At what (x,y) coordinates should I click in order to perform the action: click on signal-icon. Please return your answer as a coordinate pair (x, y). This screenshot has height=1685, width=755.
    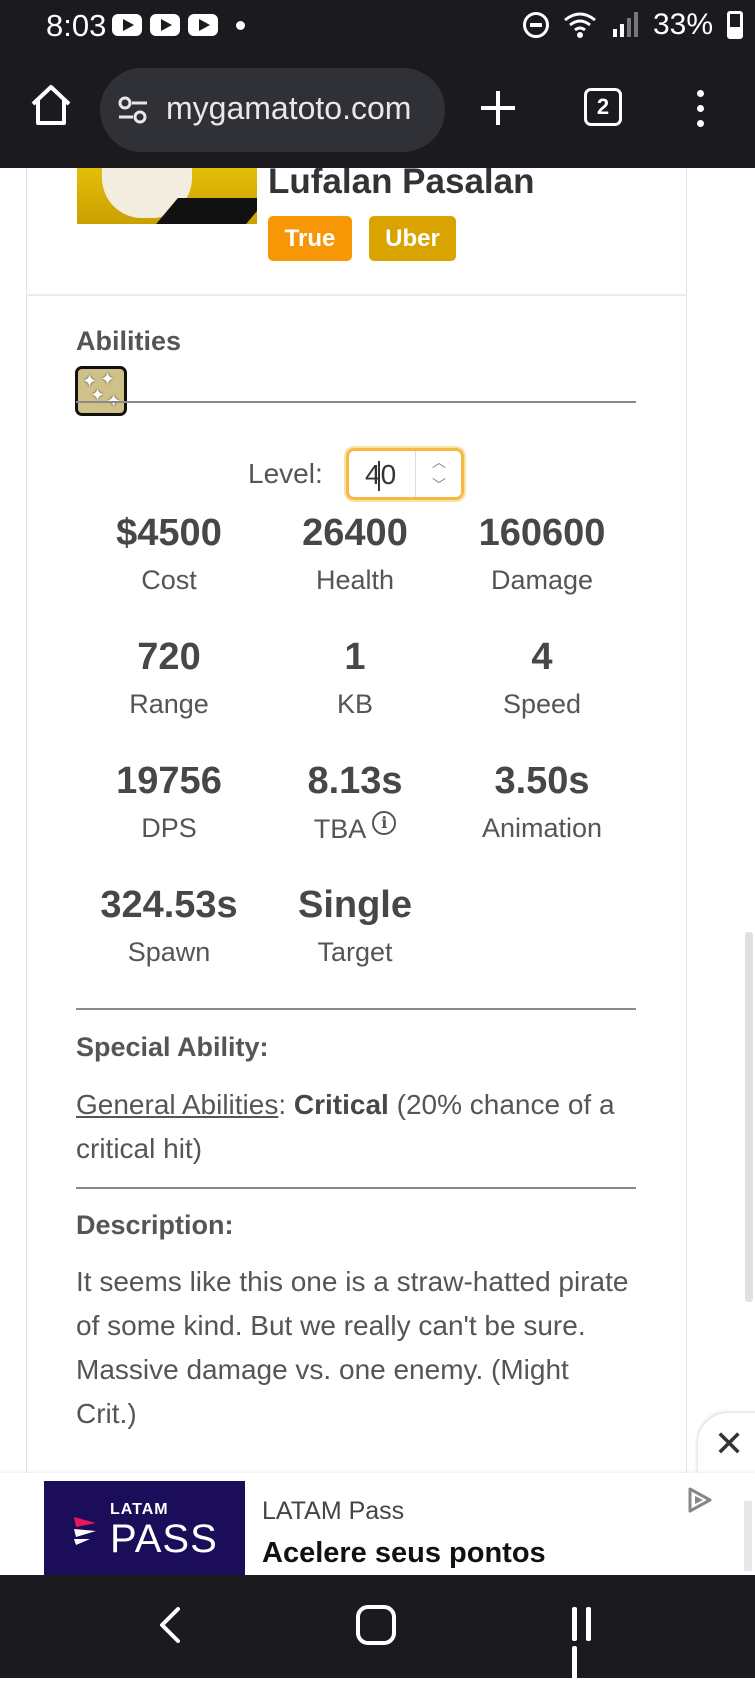
    Looking at the image, I should click on (625, 24).